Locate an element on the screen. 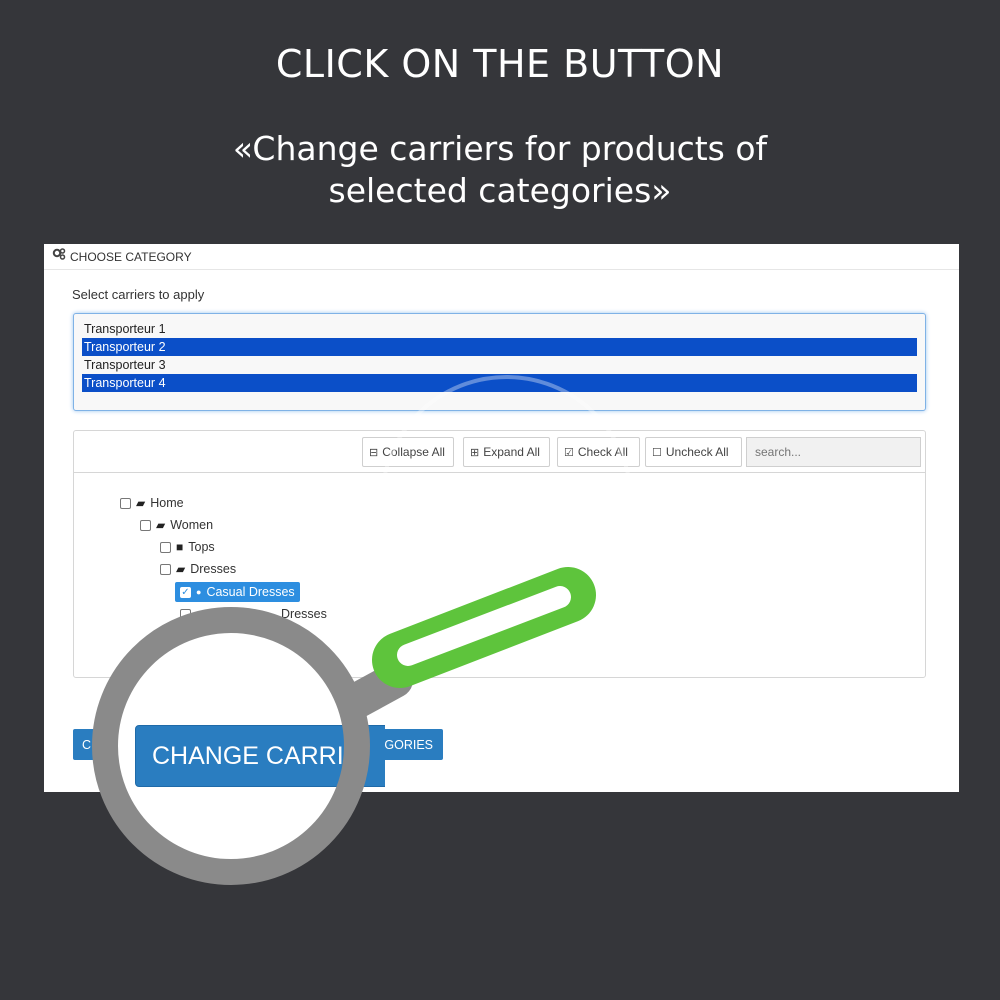 This screenshot has width=1000, height=1000. tree-node-women: ▰ Women is located at coordinates (176, 525).